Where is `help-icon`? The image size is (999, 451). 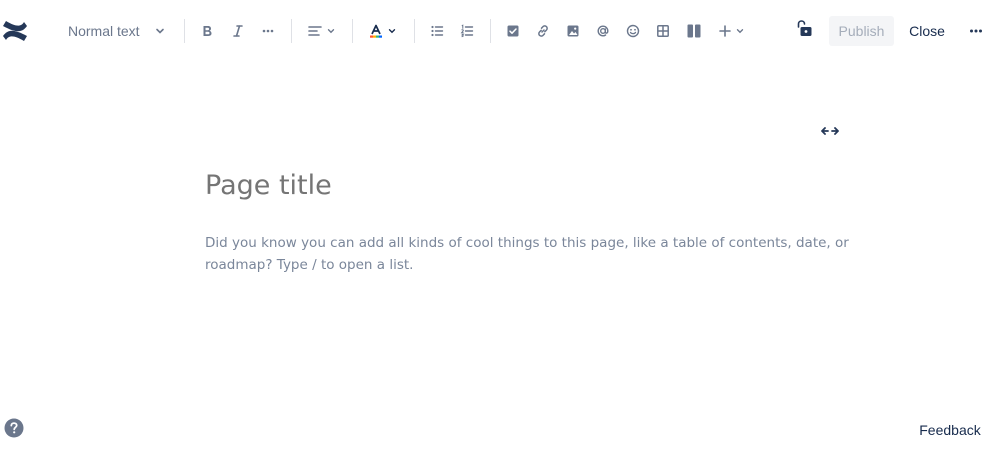
help-icon is located at coordinates (14, 428).